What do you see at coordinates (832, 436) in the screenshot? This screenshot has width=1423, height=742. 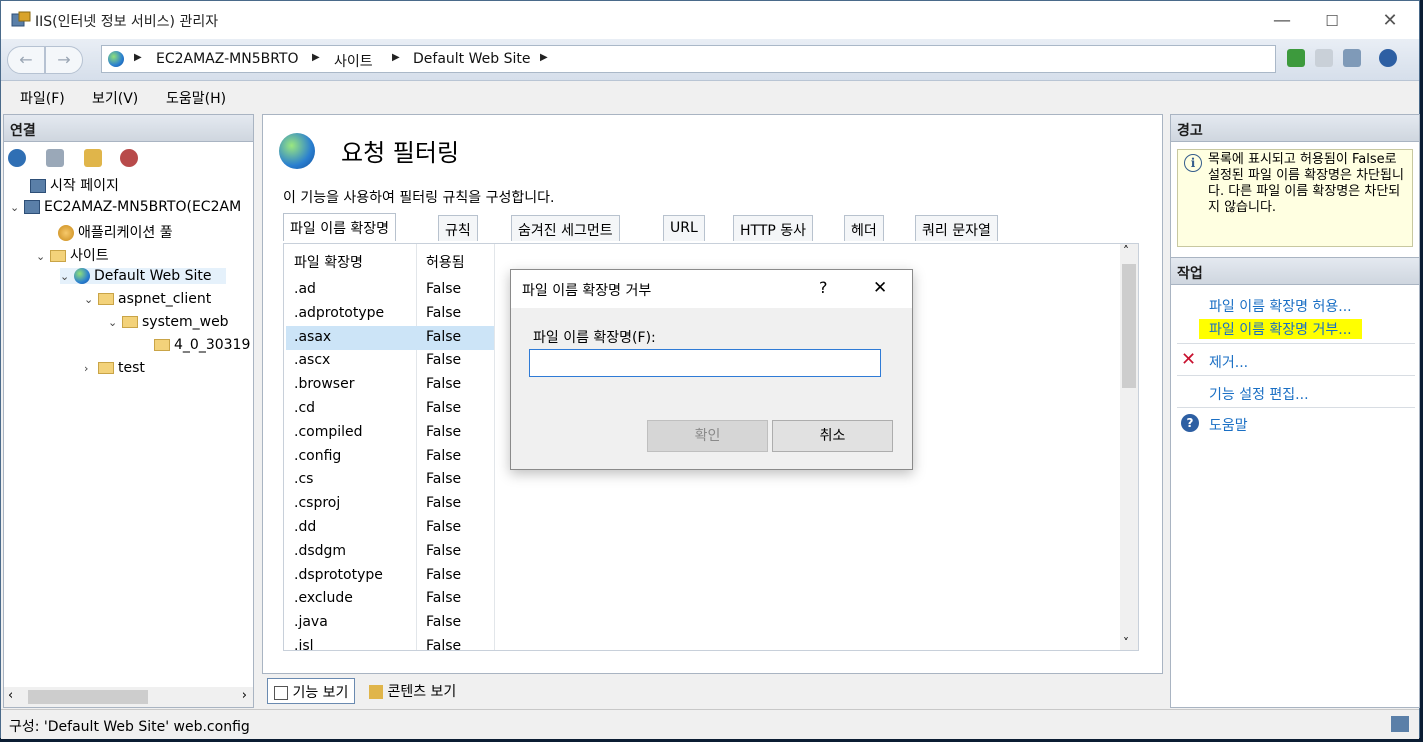 I see `cancel-button: 취소` at bounding box center [832, 436].